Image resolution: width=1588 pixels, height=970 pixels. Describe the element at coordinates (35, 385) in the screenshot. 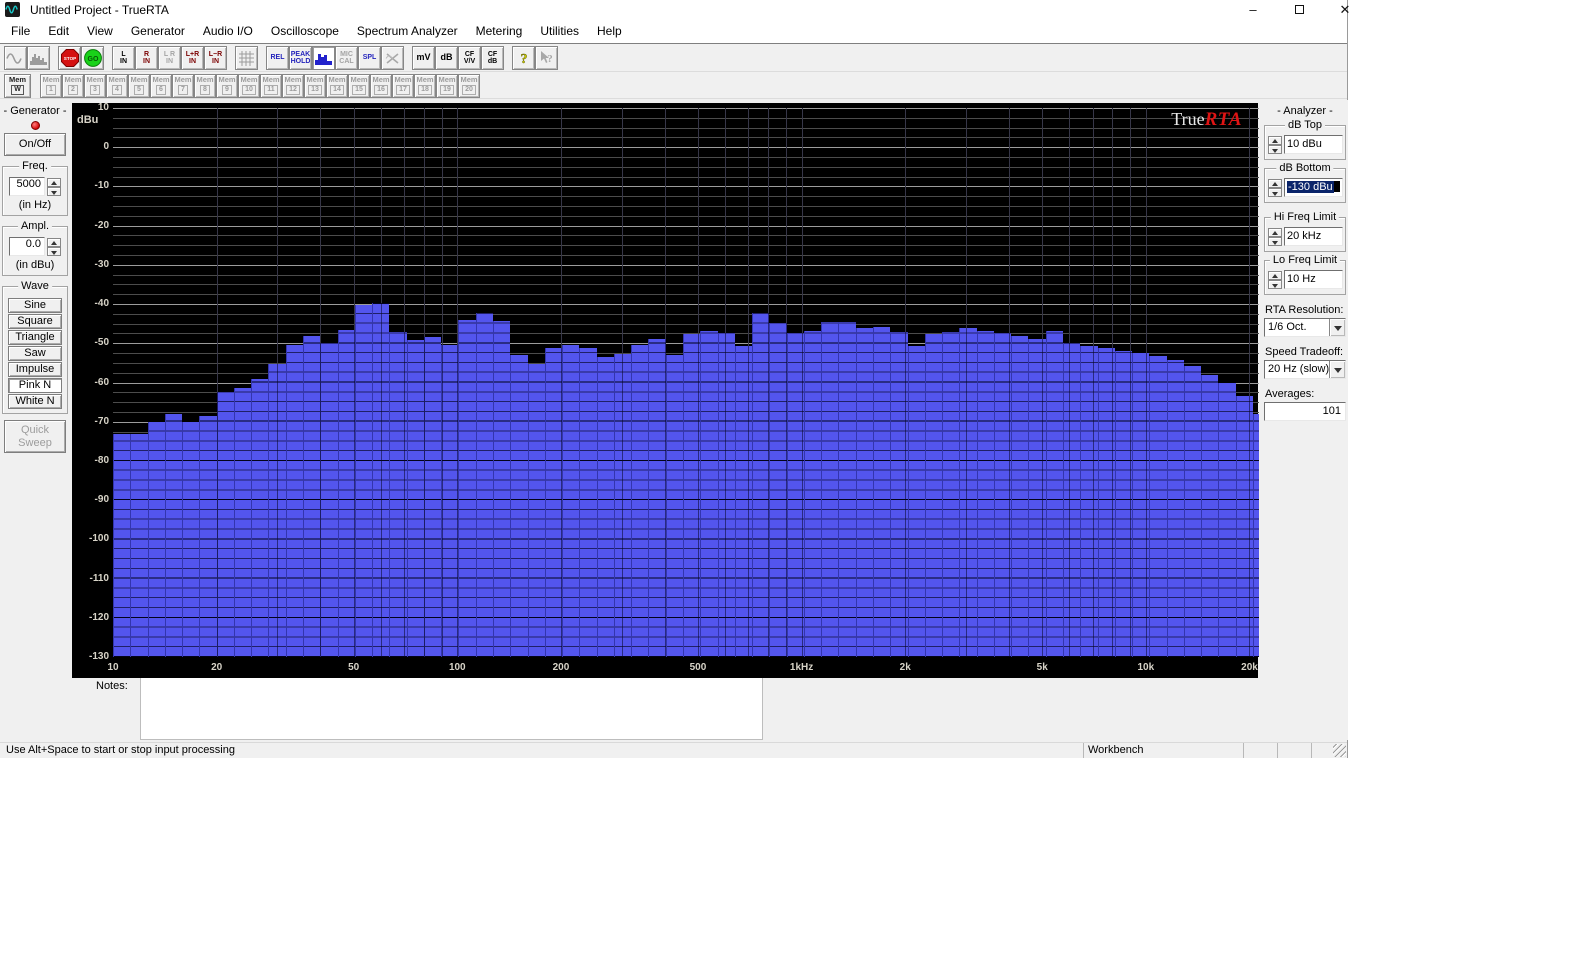

I see `wave-pink-n-button: Pink N` at that location.